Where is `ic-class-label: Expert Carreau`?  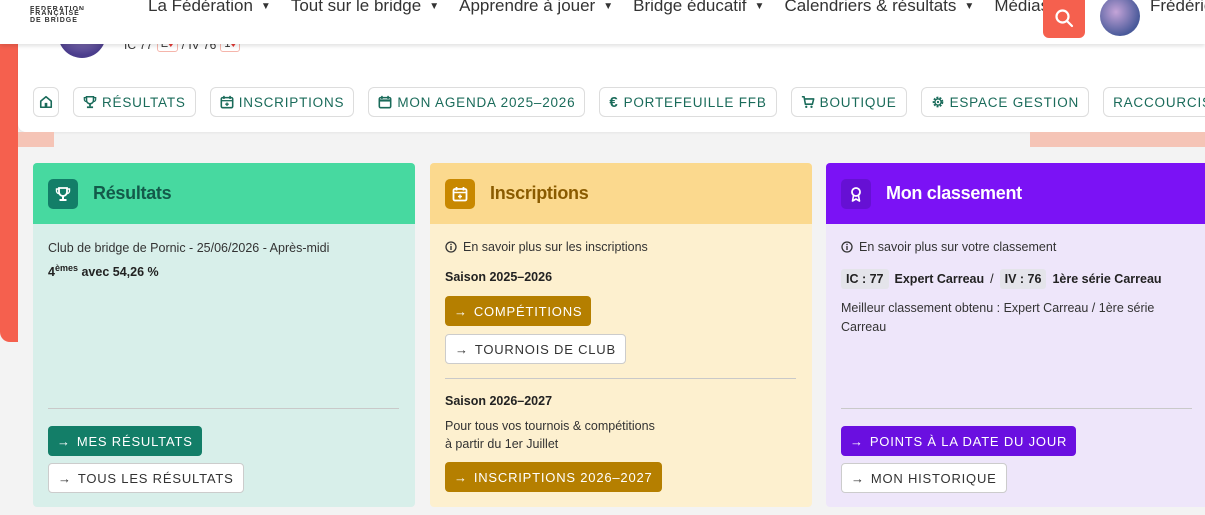
ic-class-label: Expert Carreau is located at coordinates (939, 279).